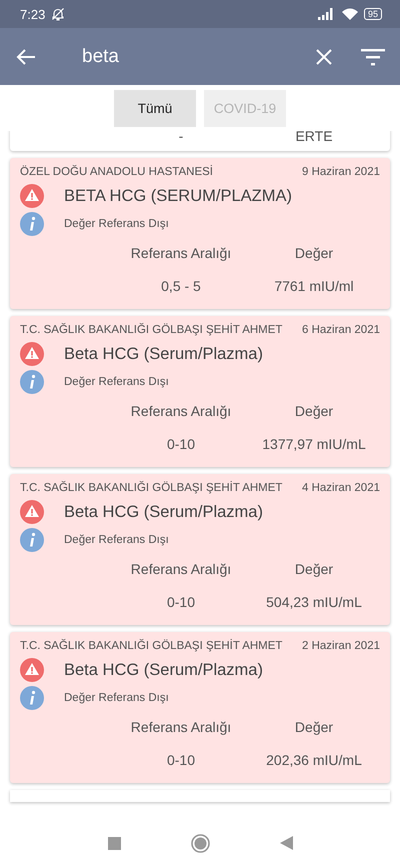 Image resolution: width=400 pixels, height=866 pixels. Describe the element at coordinates (341, 330) in the screenshot. I see `result-date: 6 Haziran 2021` at that location.